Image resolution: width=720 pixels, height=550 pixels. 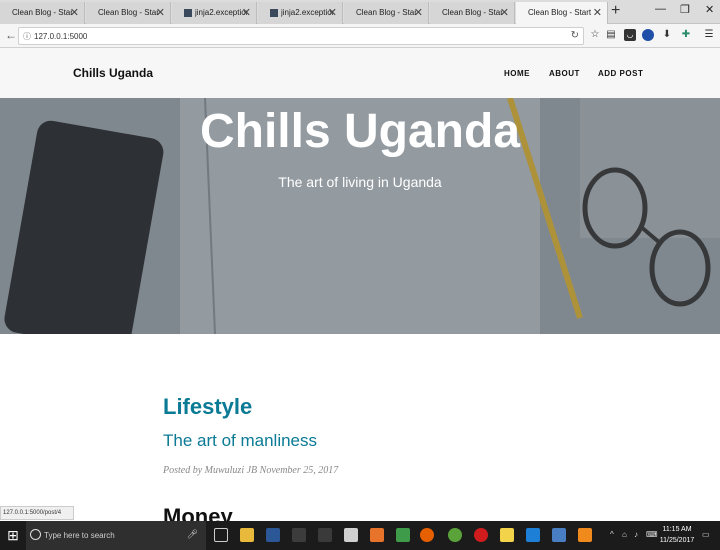 What do you see at coordinates (615, 11) in the screenshot?
I see `new-tab-button: +` at bounding box center [615, 11].